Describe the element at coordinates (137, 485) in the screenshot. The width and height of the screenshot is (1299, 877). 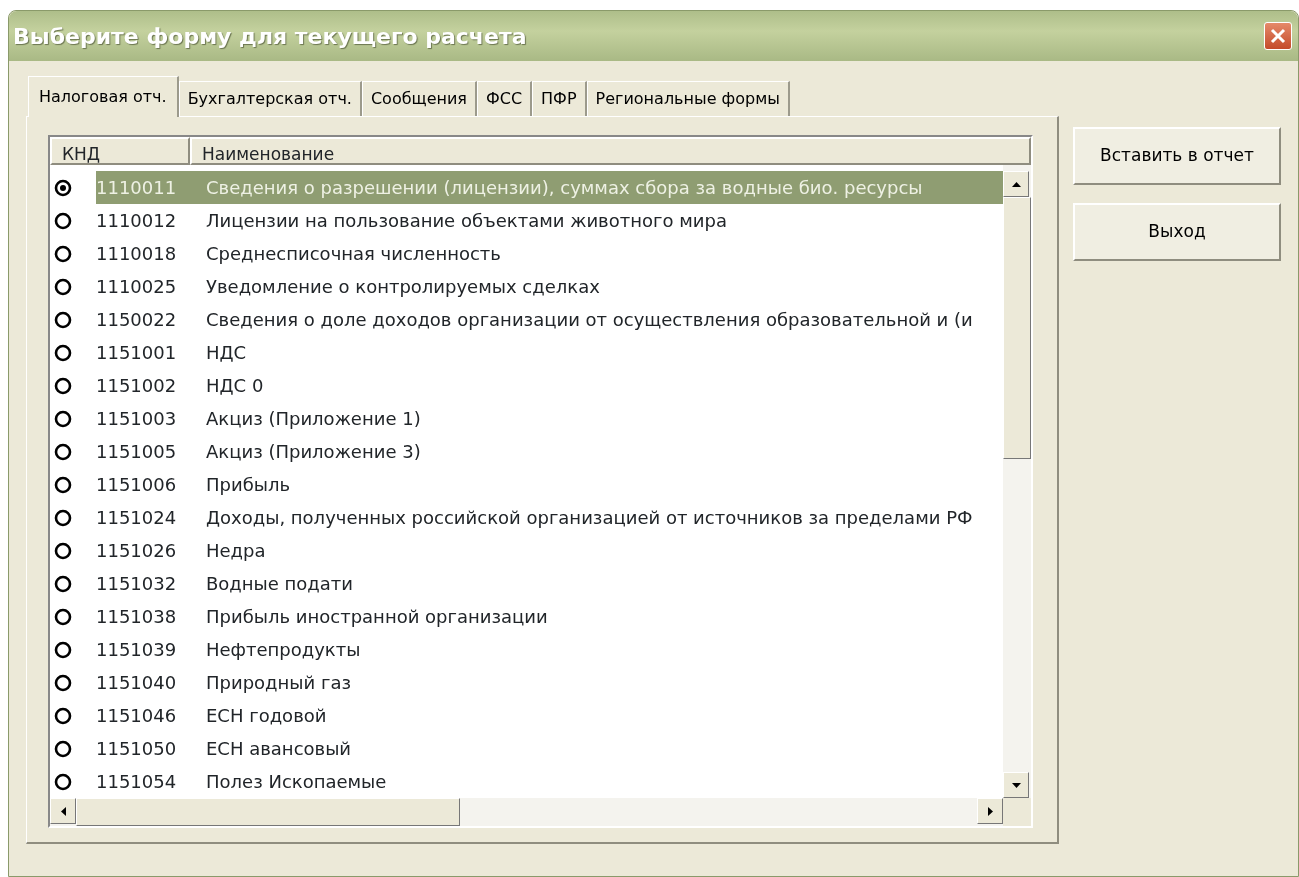
I see `code-cell-text: 1151006` at that location.